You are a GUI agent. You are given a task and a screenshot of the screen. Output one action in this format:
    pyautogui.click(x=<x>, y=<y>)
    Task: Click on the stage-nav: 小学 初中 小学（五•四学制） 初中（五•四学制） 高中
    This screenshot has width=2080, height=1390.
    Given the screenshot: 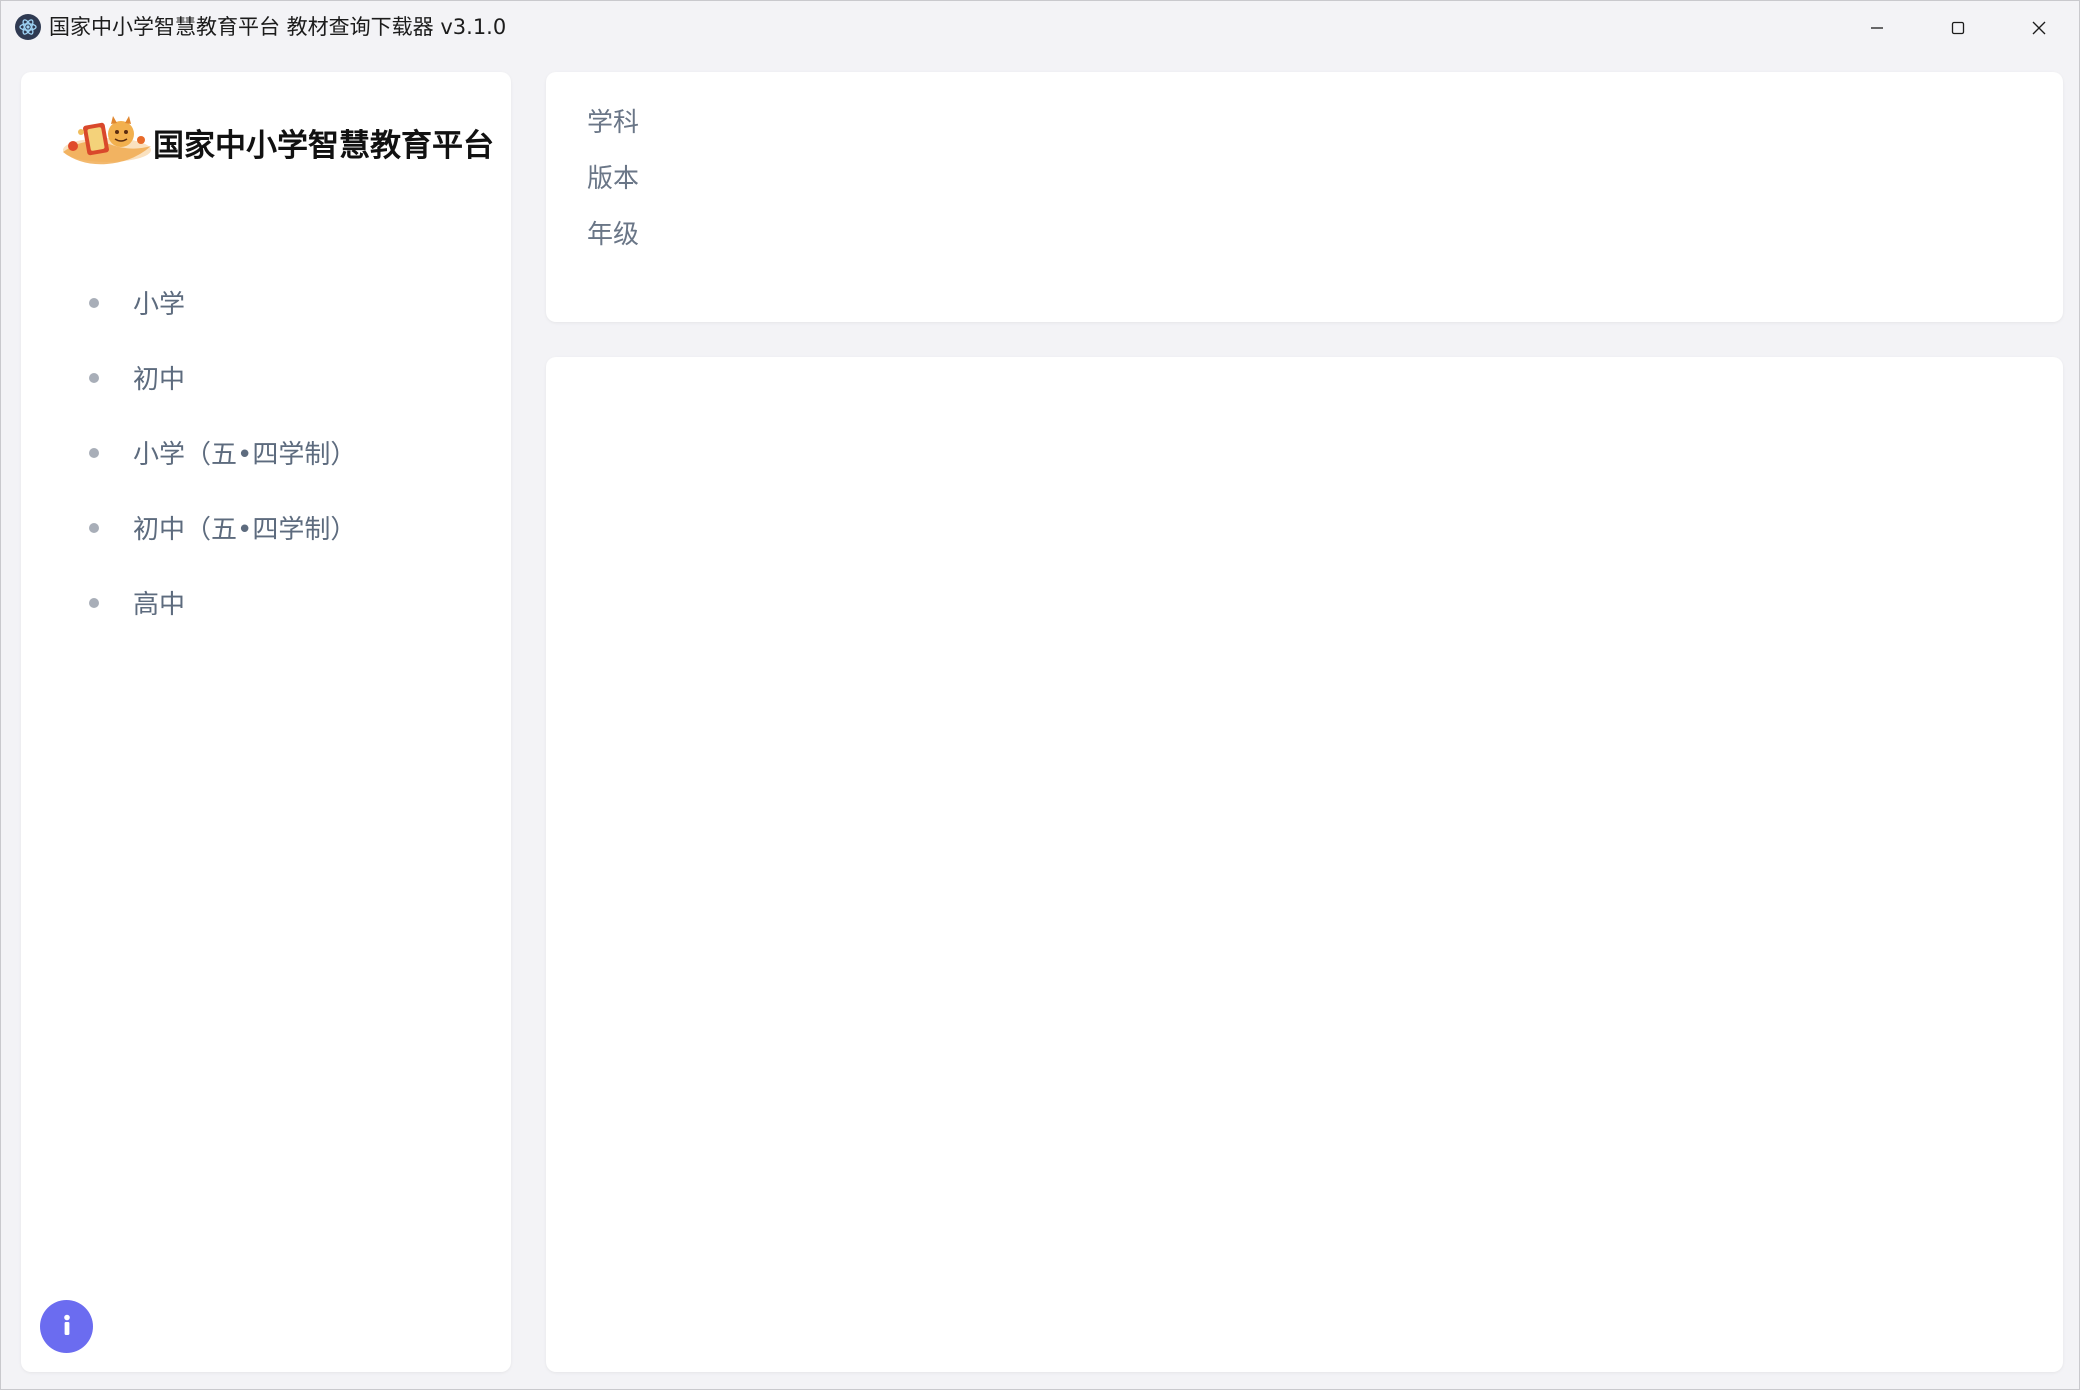 What is the action you would take?
    pyautogui.click(x=266, y=452)
    